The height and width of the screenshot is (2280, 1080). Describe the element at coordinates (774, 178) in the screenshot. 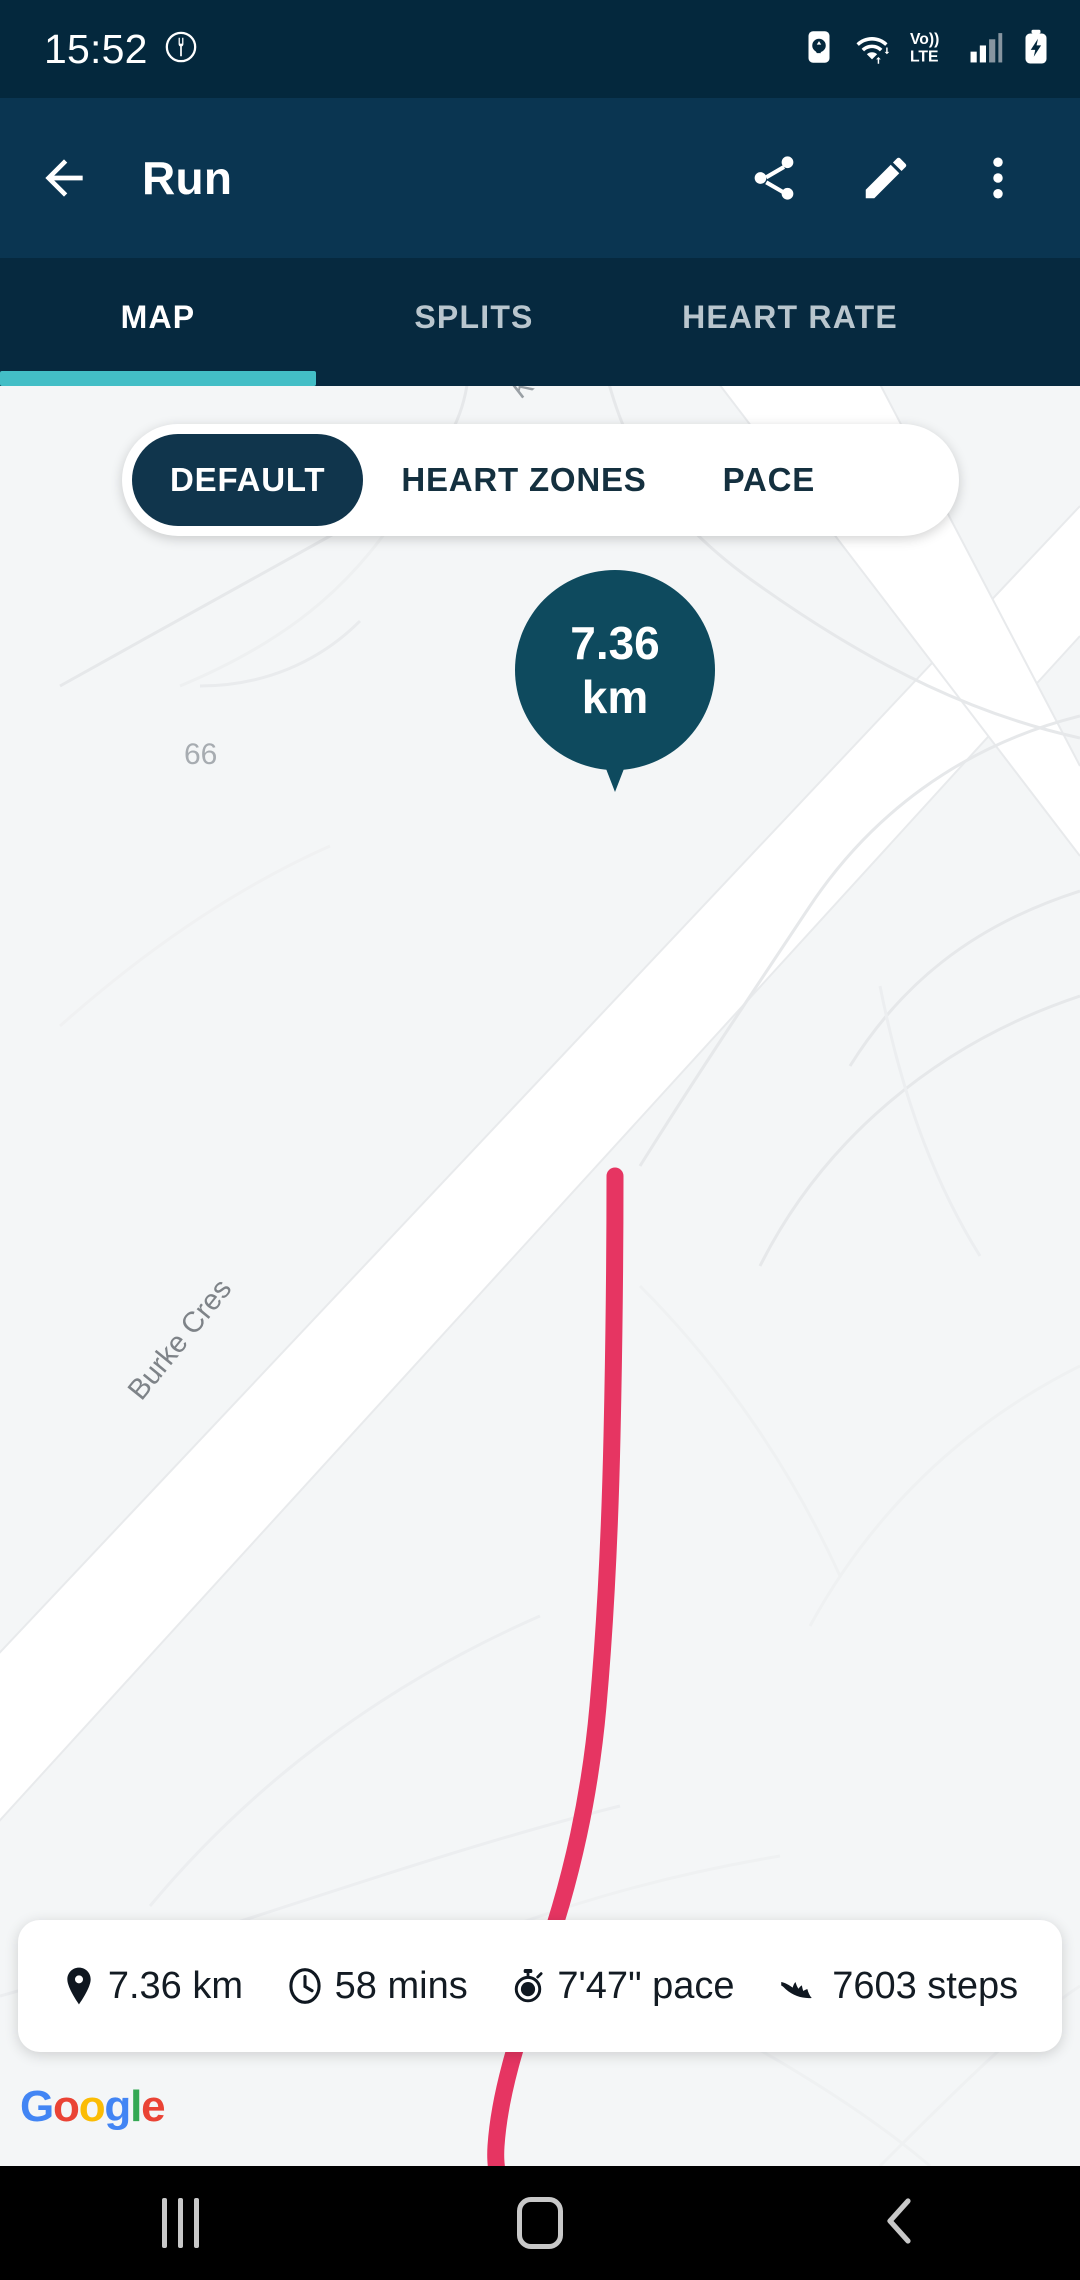

I see `share-icon` at that location.